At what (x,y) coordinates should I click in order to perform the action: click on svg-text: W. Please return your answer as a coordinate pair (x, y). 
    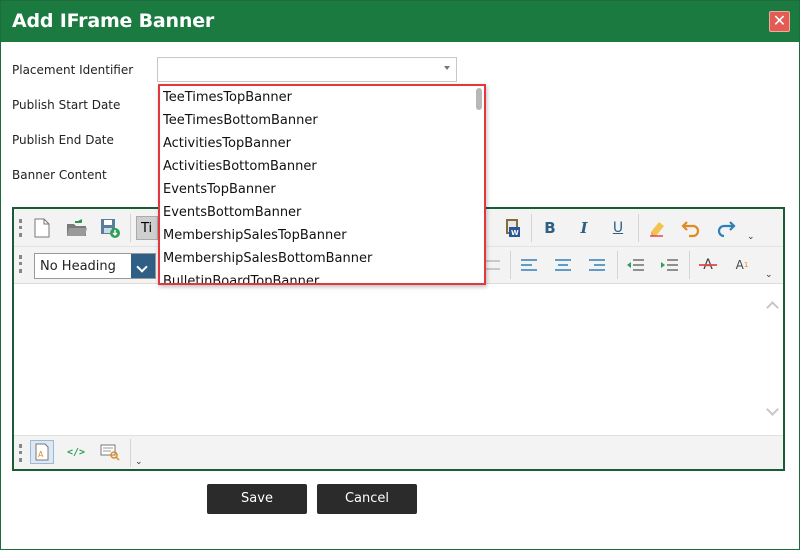
    Looking at the image, I should click on (515, 233).